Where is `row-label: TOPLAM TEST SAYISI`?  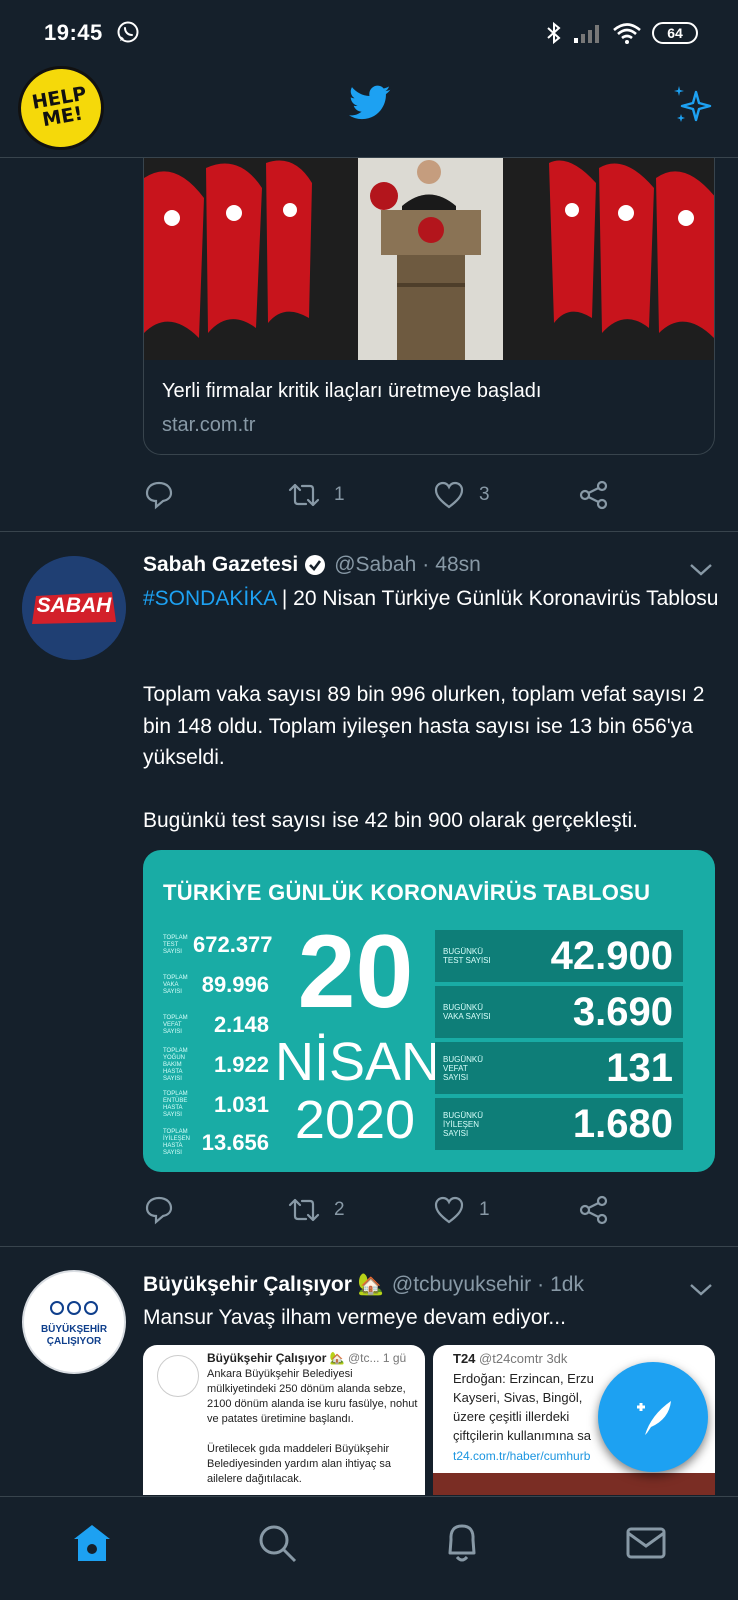
row-label: TOPLAM TEST SAYISI is located at coordinates (175, 944).